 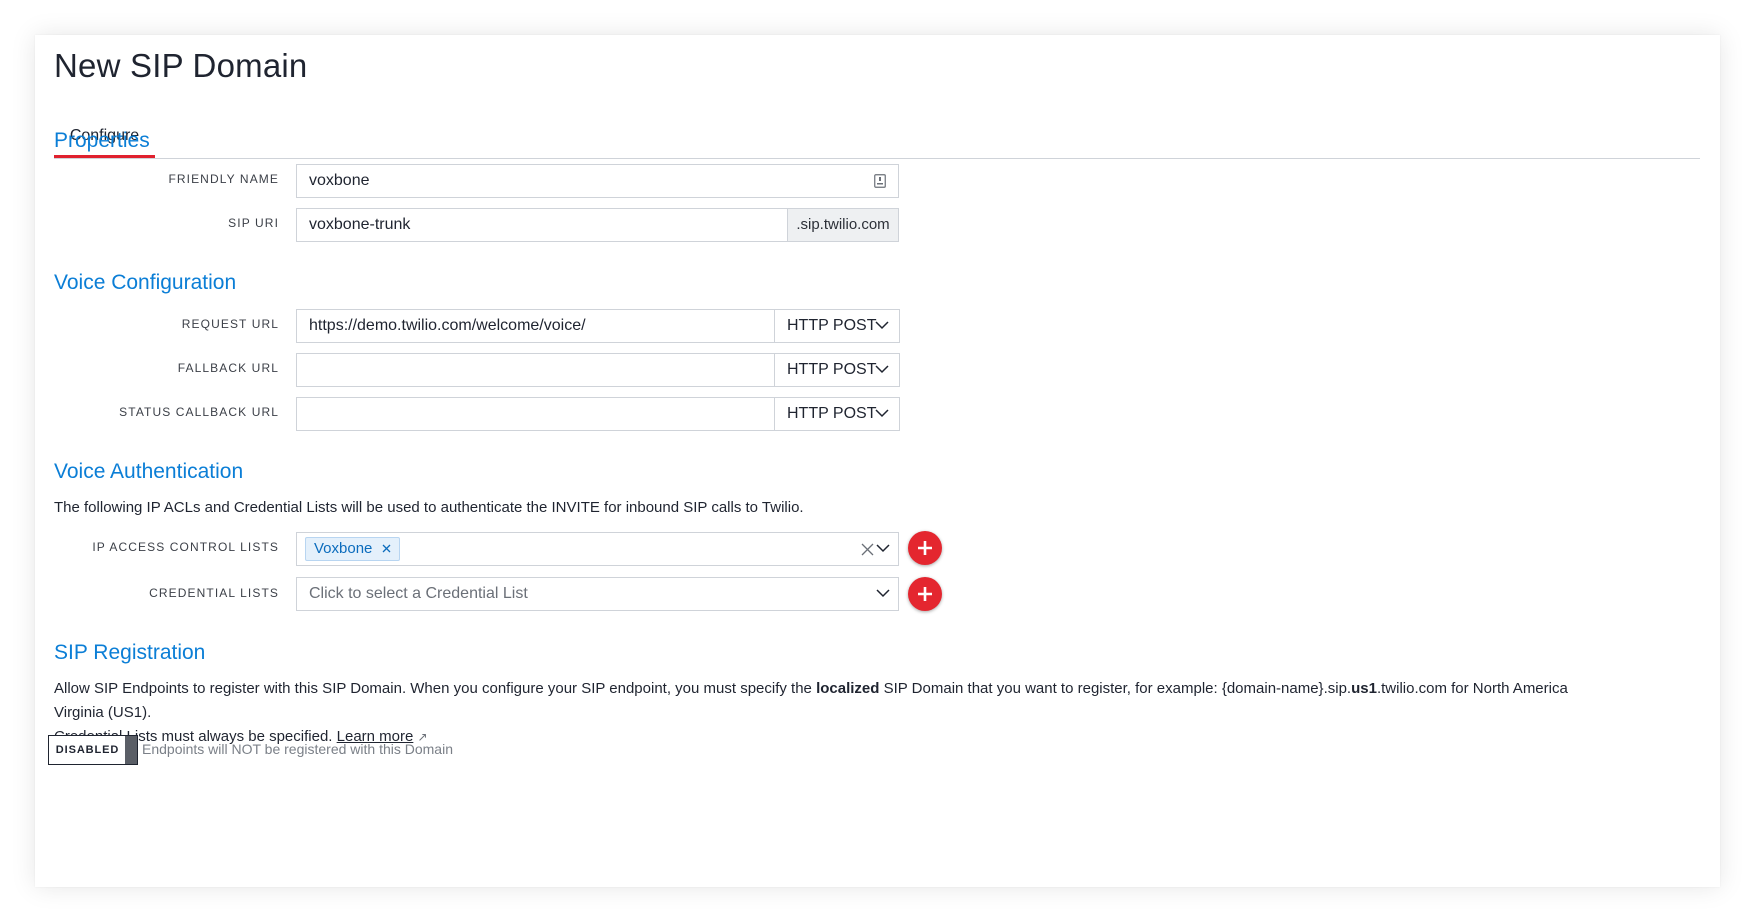 I want to click on request-url-method-value: HTTP POST, so click(x=832, y=325).